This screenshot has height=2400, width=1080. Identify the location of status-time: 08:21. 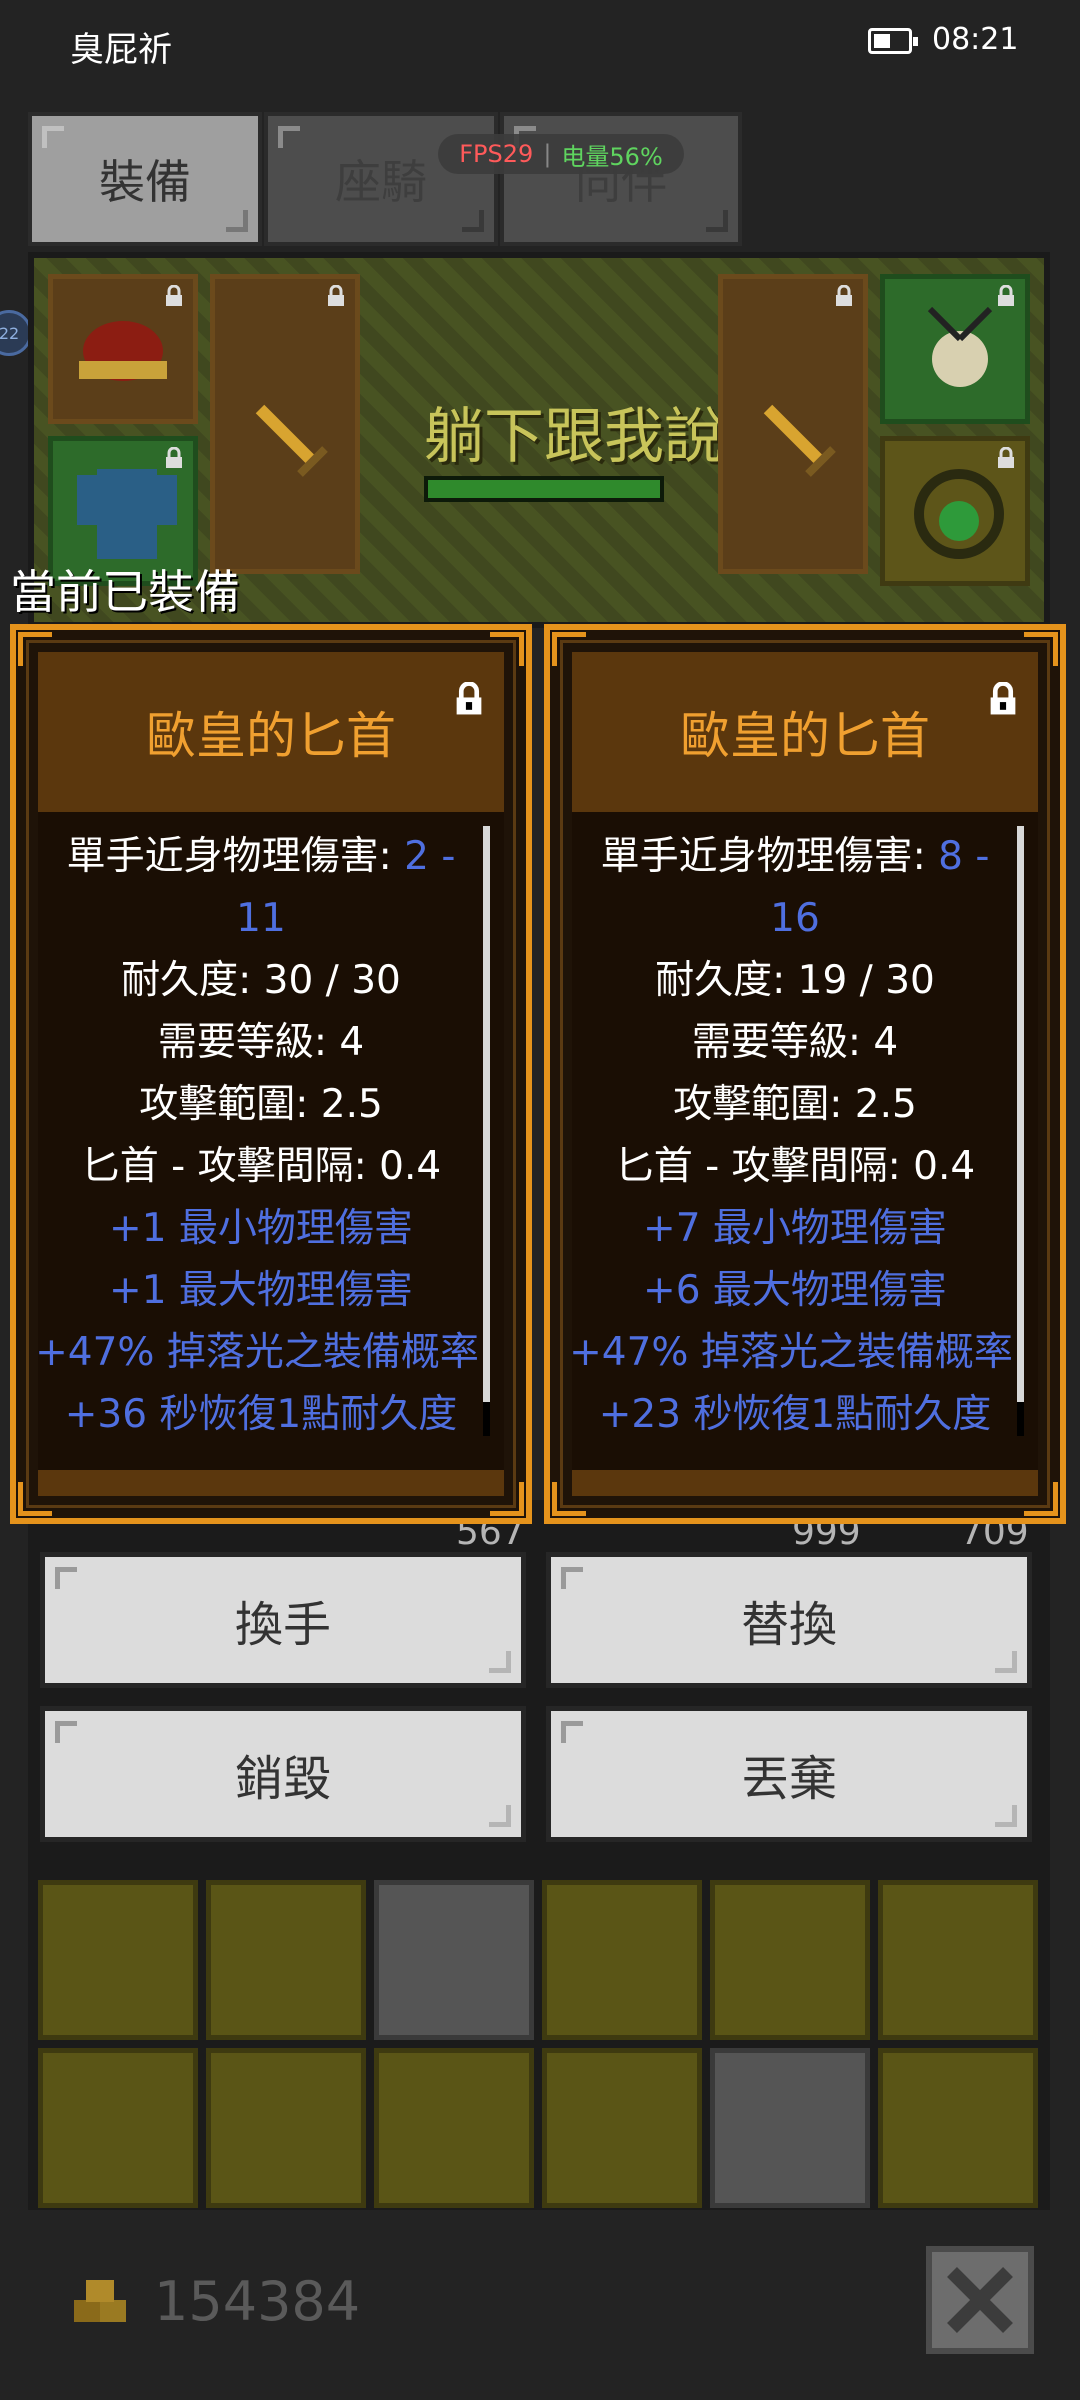
(975, 39).